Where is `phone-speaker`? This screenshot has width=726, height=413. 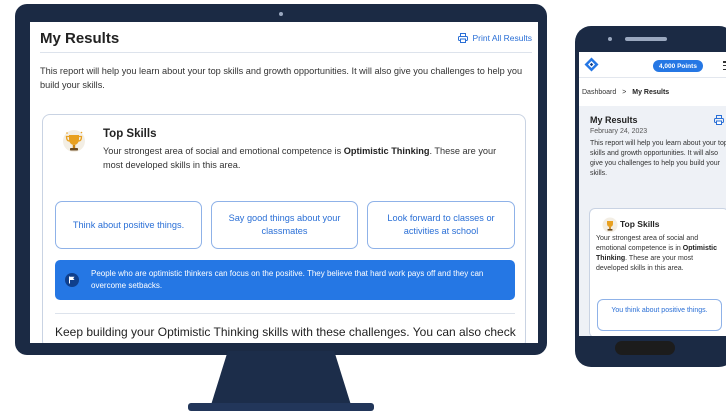 phone-speaker is located at coordinates (646, 39).